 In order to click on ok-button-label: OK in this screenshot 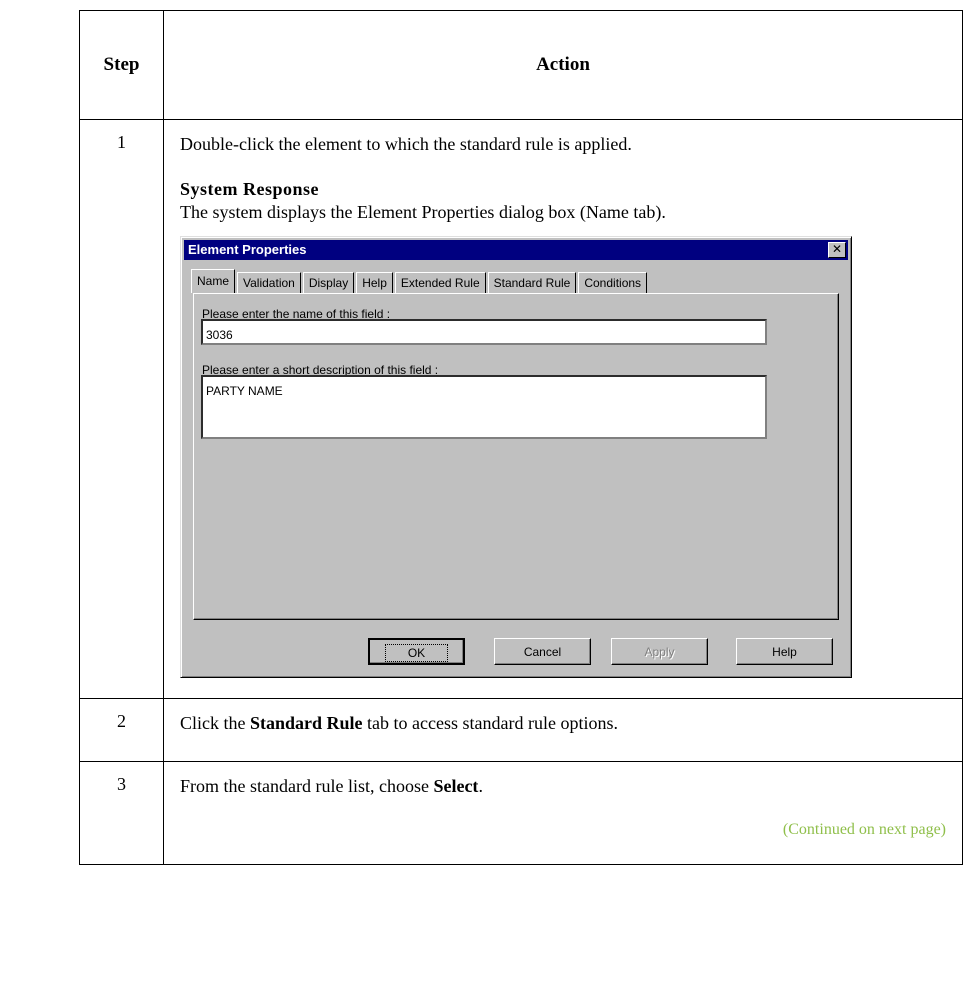, I will do `click(416, 653)`.